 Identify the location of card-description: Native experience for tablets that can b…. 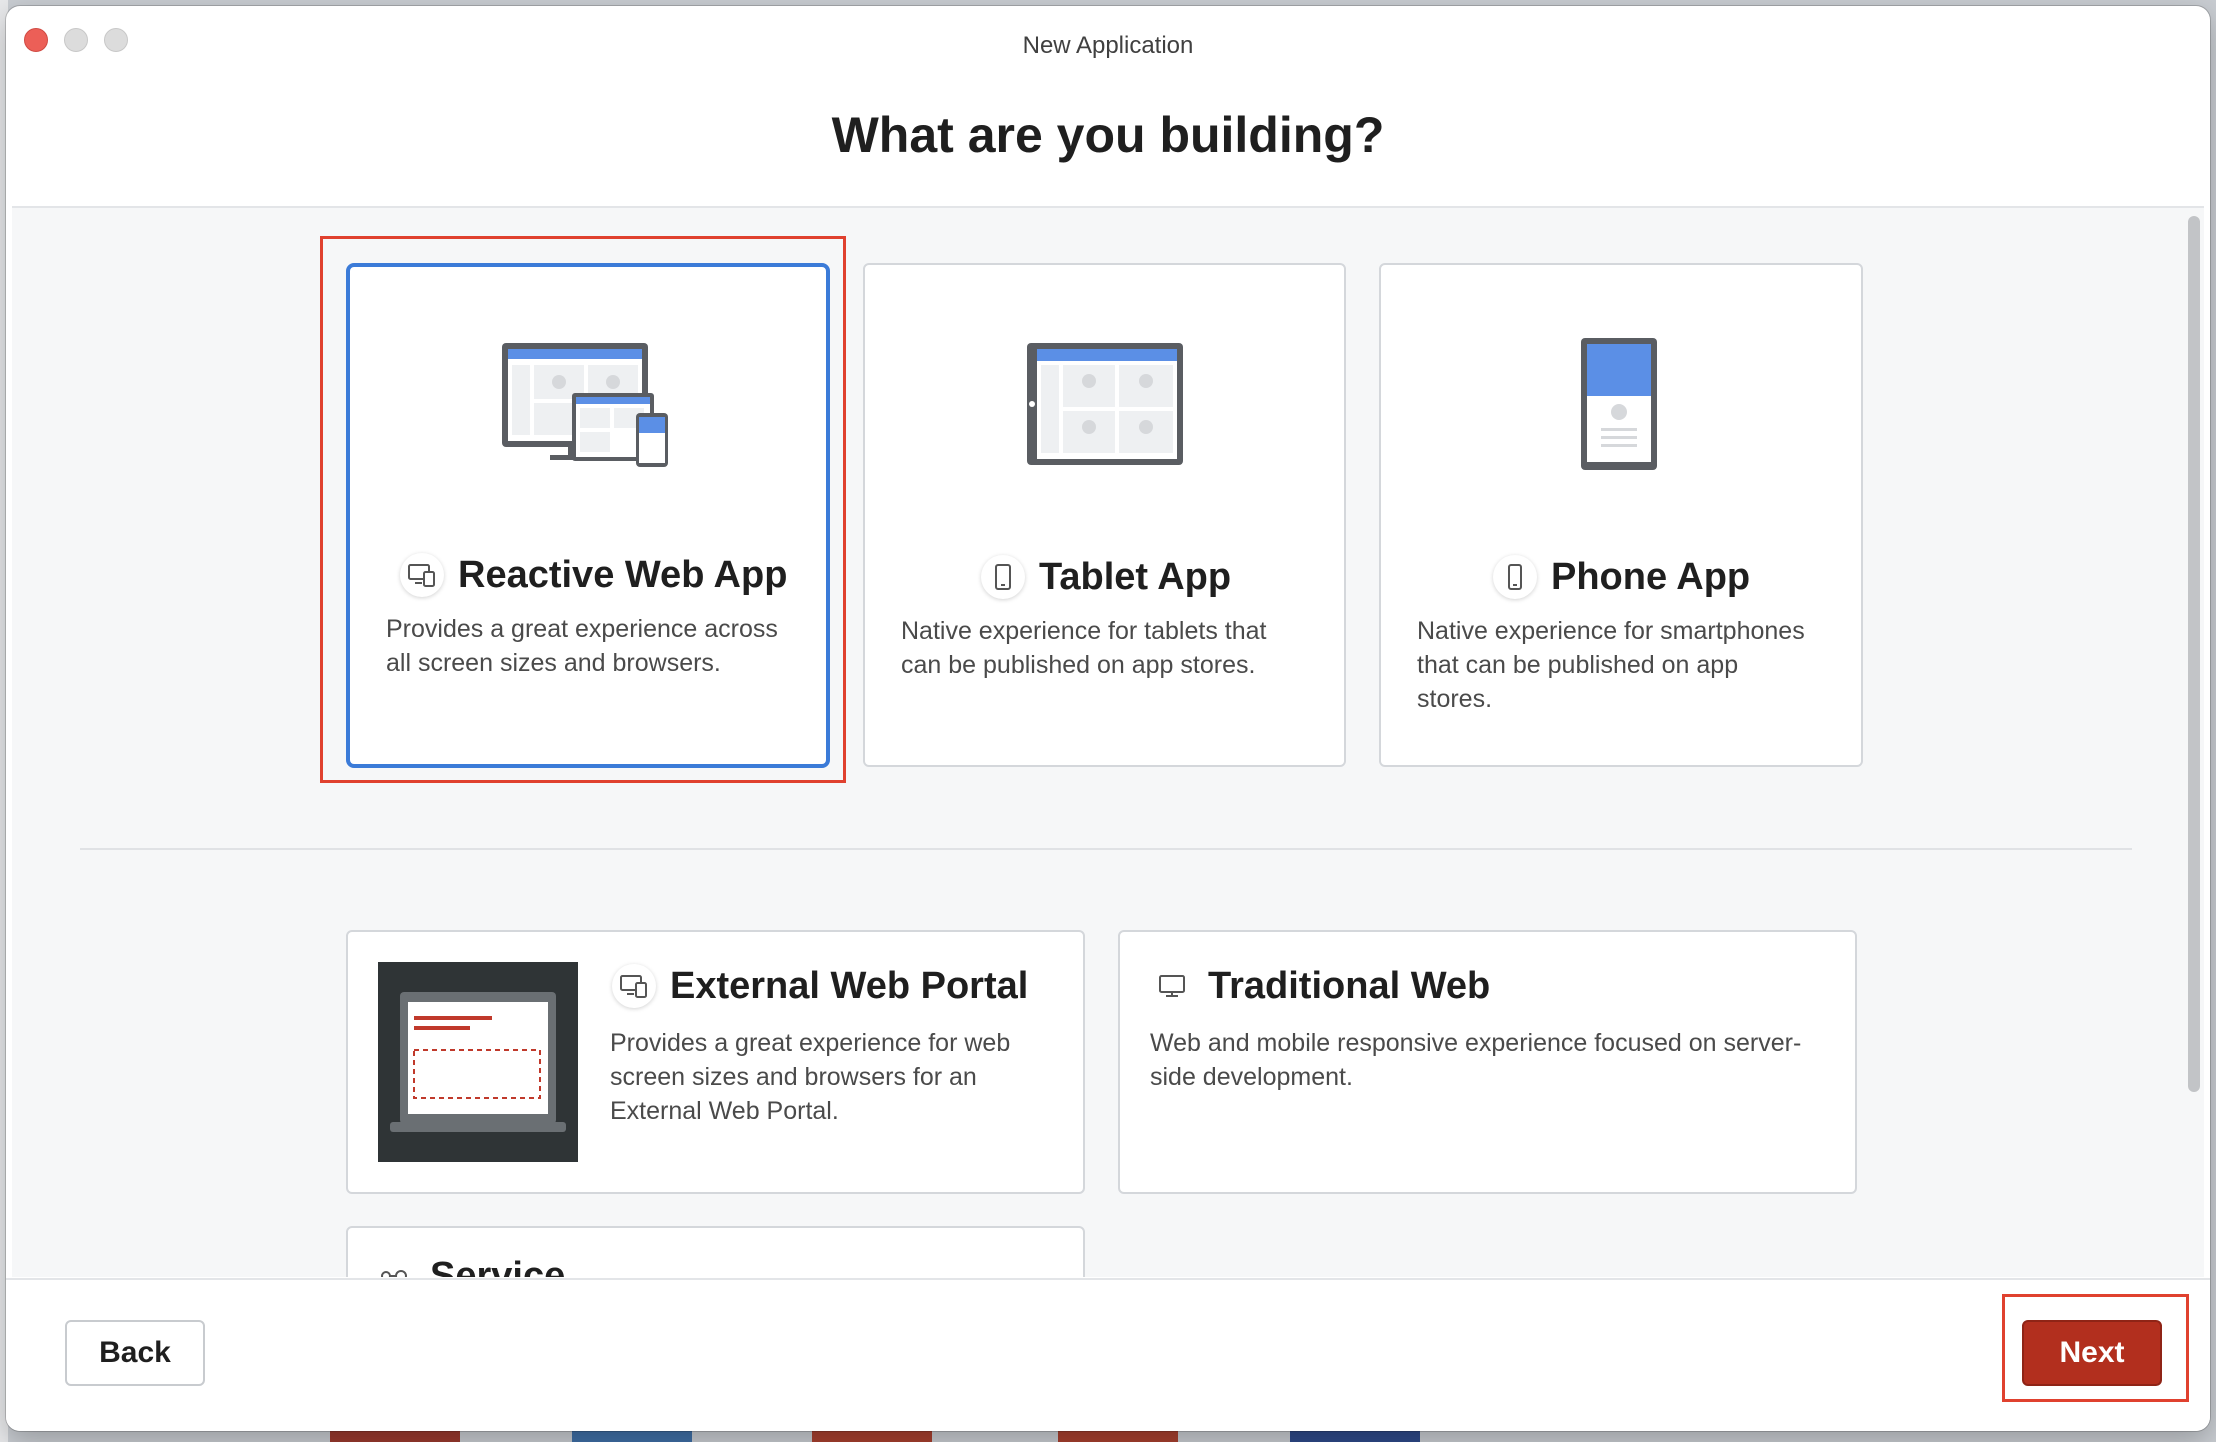
(1084, 648).